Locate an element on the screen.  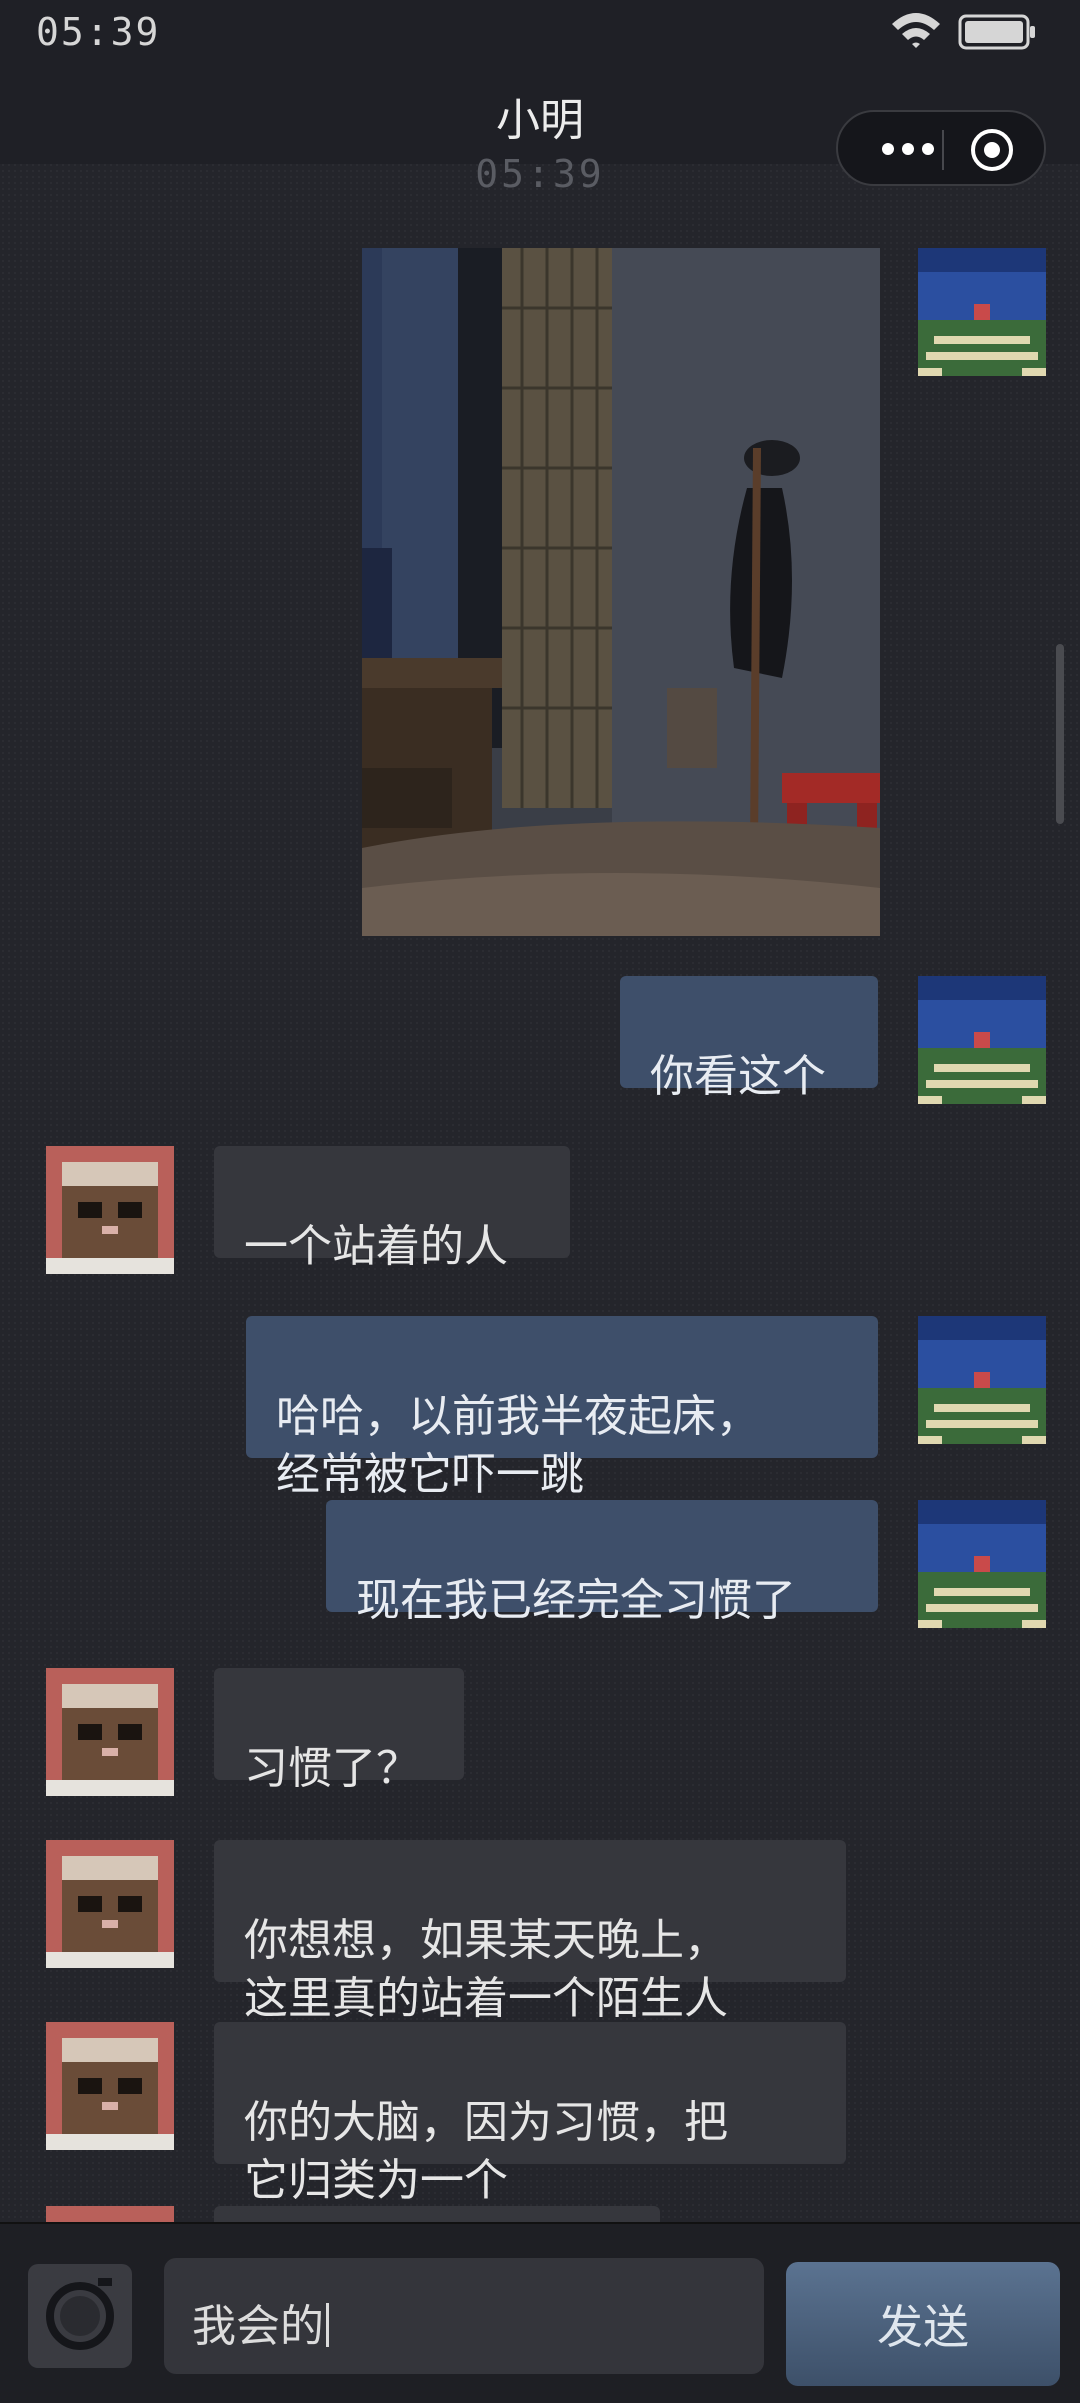
message-text: 你看这个 is located at coordinates (738, 1076).